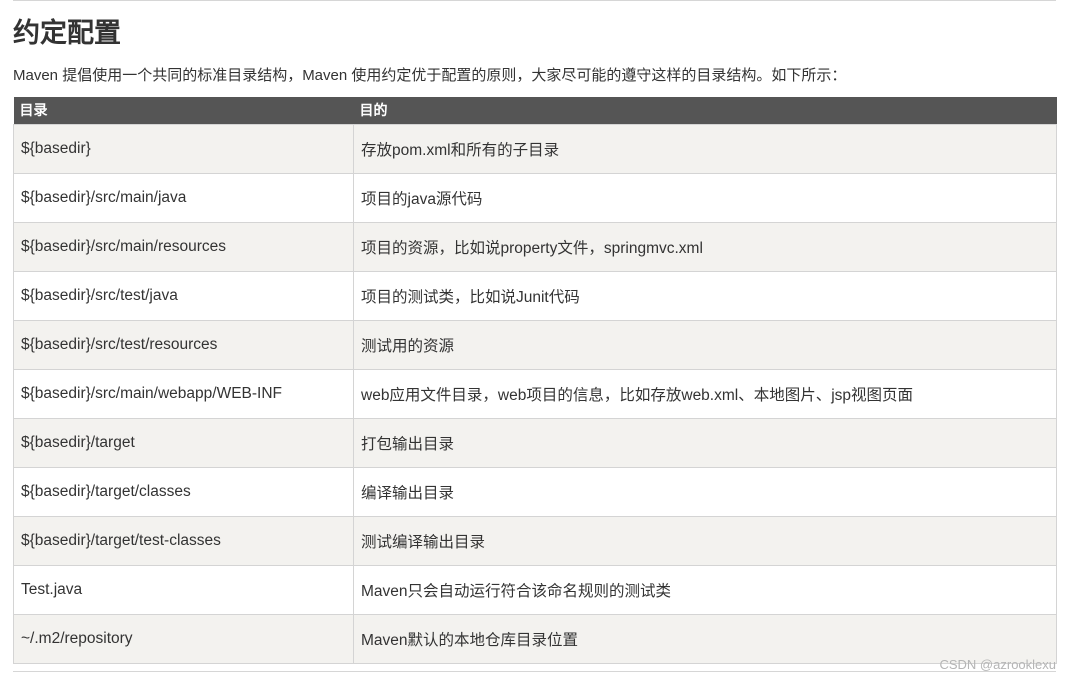 The height and width of the screenshot is (682, 1070). Describe the element at coordinates (705, 198) in the screenshot. I see `cell-purpose: 项目的java源代码` at that location.